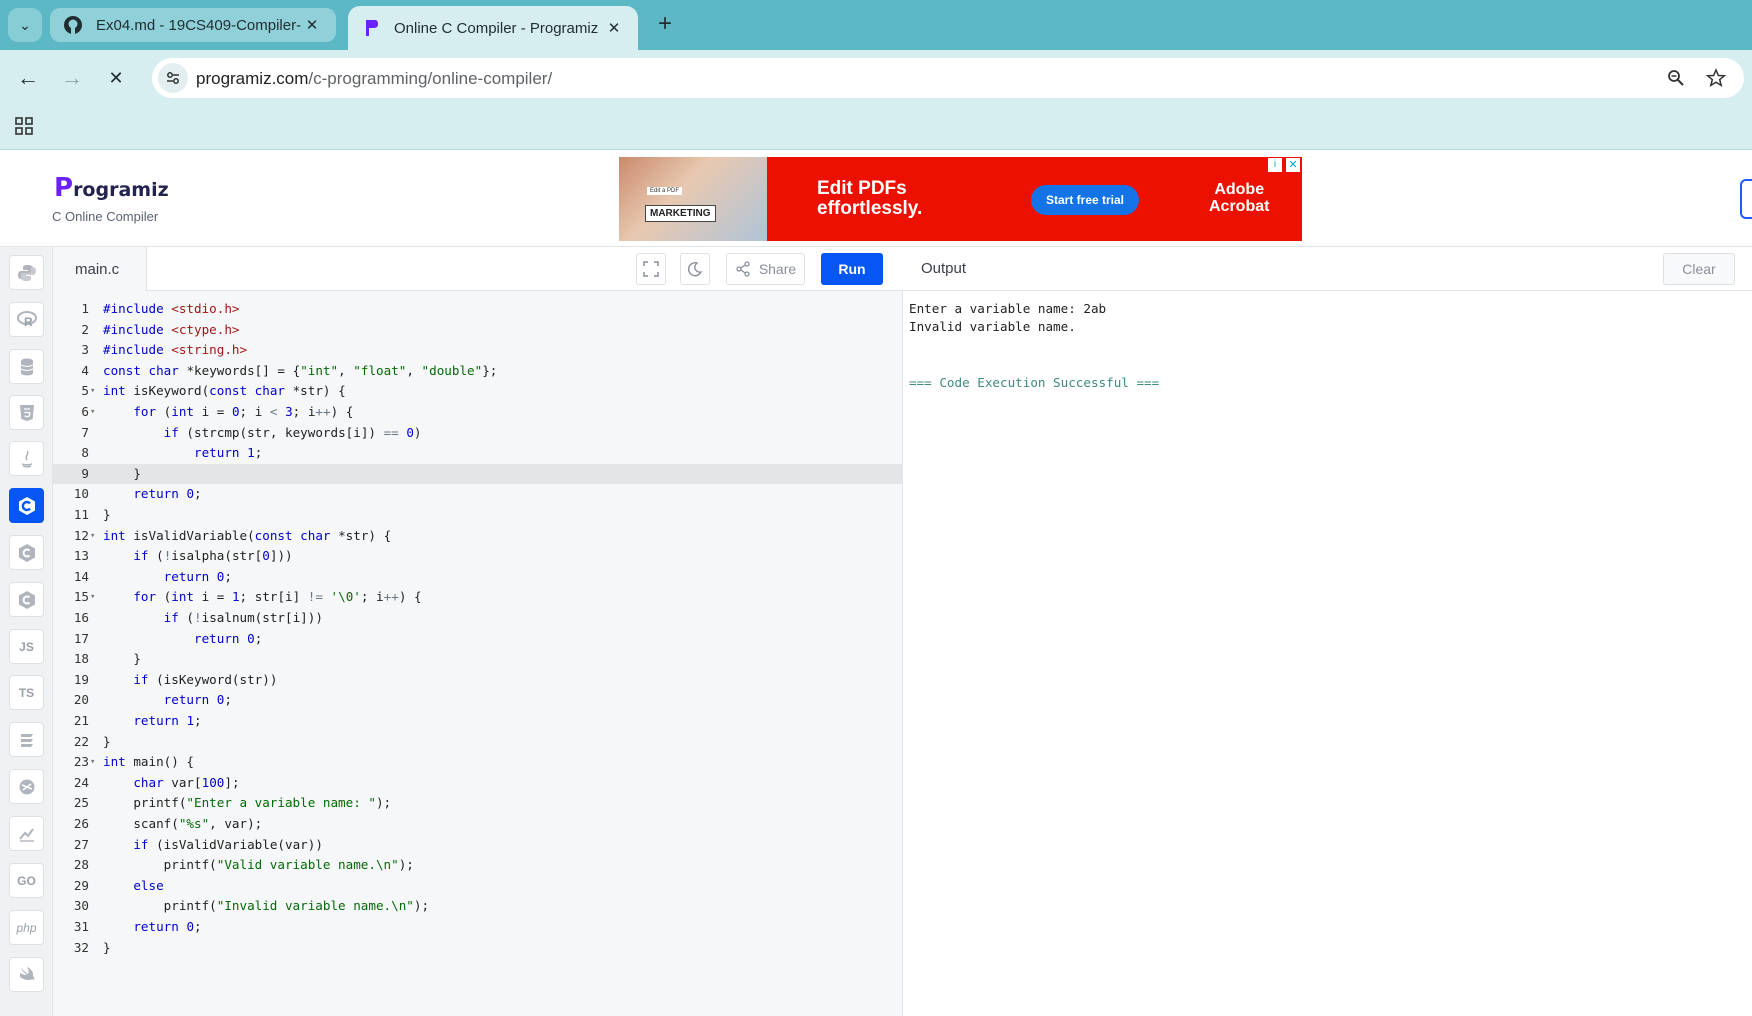  I want to click on code-line: 18 }, so click(478, 659).